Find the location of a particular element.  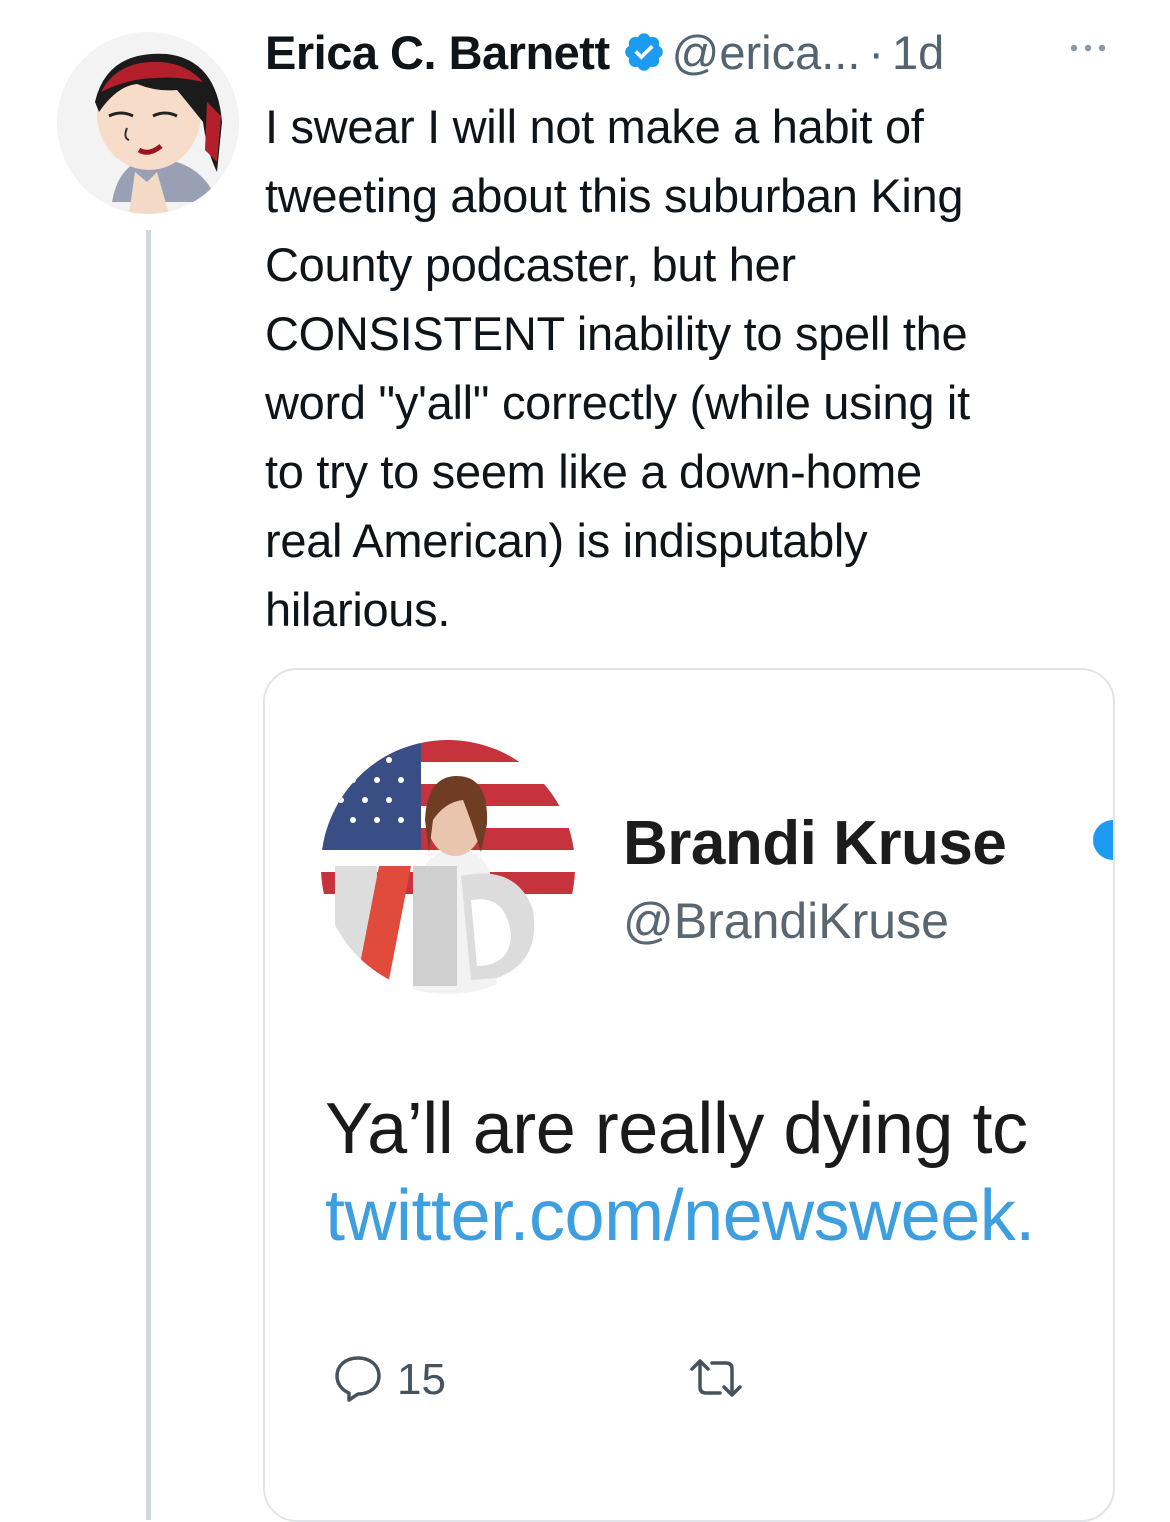

retweet-action is located at coordinates (716, 1380).